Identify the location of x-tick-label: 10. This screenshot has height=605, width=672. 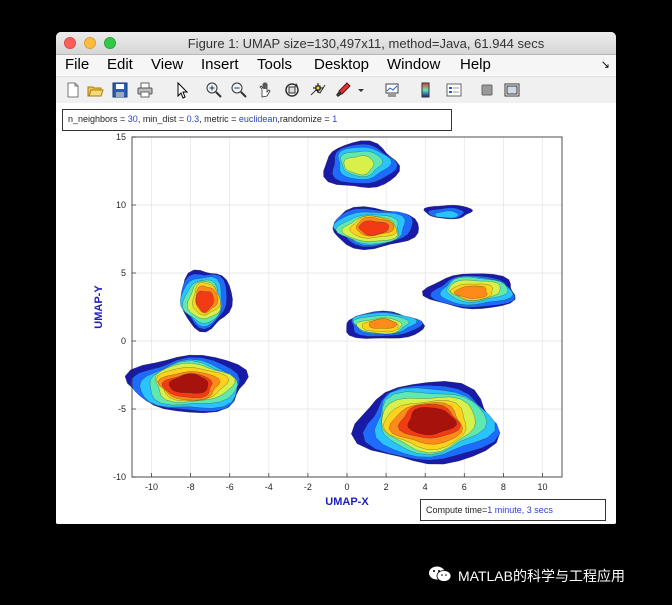
(542, 487).